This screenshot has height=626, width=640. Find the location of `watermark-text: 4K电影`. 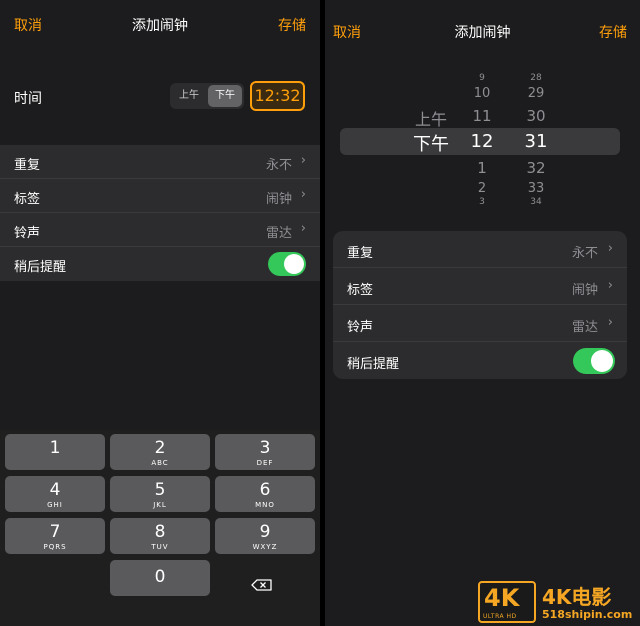

watermark-text: 4K电影 is located at coordinates (577, 597).